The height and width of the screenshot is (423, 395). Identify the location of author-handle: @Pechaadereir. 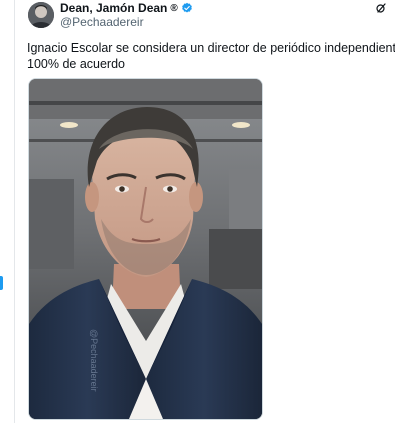
(102, 22).